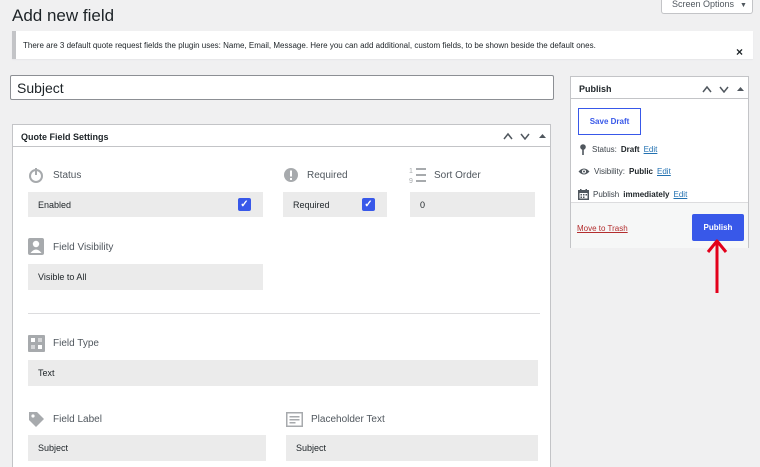 The image size is (760, 467). I want to click on edit-visibility-link: Edit, so click(664, 171).